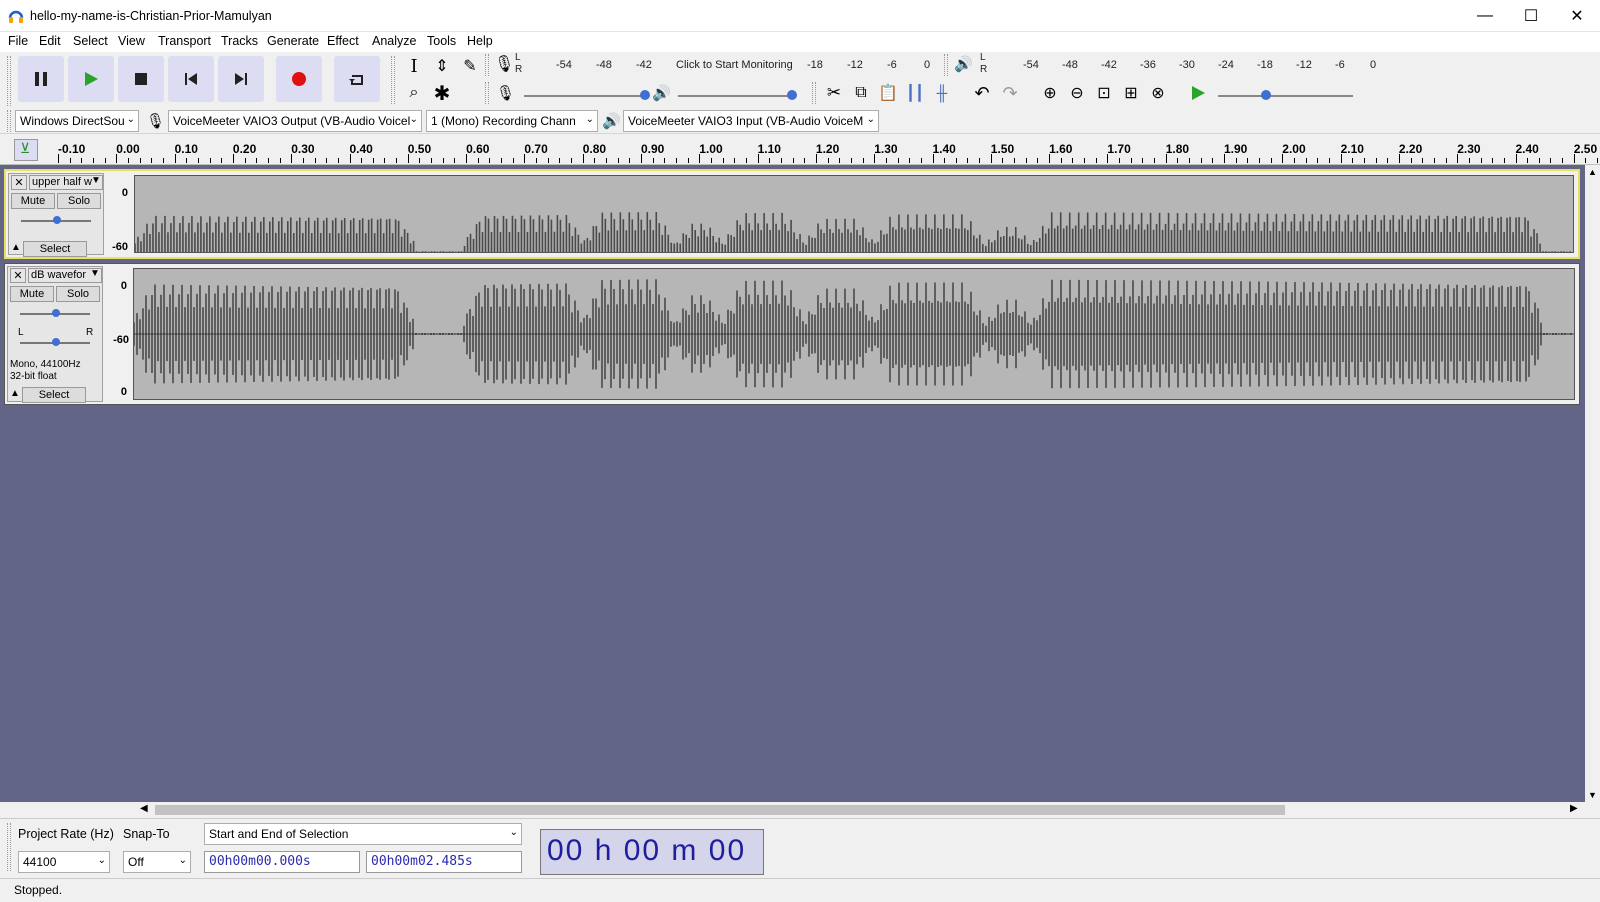 The image size is (1600, 902). What do you see at coordinates (293, 41) in the screenshot?
I see `menu-generate: Generate` at bounding box center [293, 41].